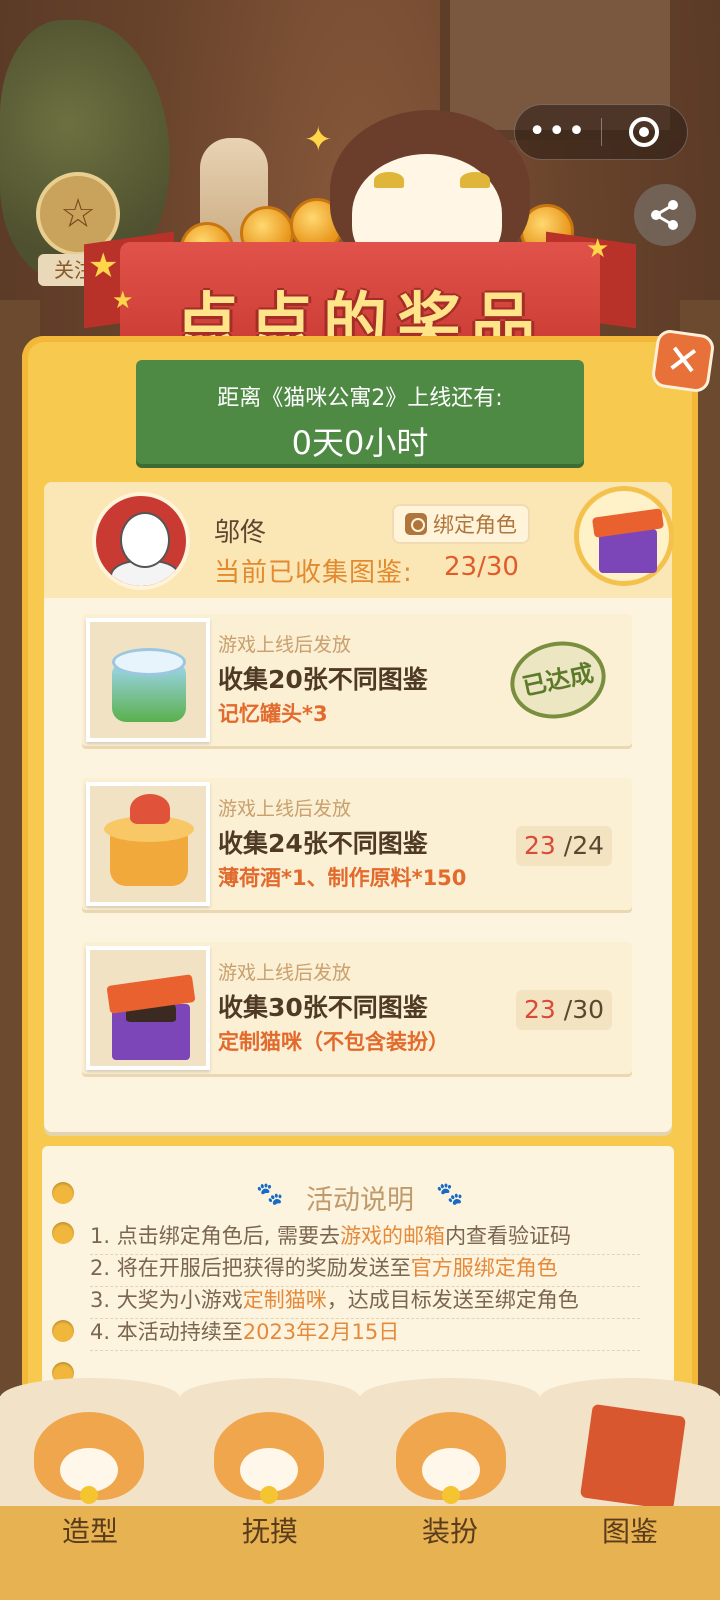 This screenshot has width=720, height=1600. What do you see at coordinates (451, 1458) in the screenshot?
I see `cat-dressup-icon` at bounding box center [451, 1458].